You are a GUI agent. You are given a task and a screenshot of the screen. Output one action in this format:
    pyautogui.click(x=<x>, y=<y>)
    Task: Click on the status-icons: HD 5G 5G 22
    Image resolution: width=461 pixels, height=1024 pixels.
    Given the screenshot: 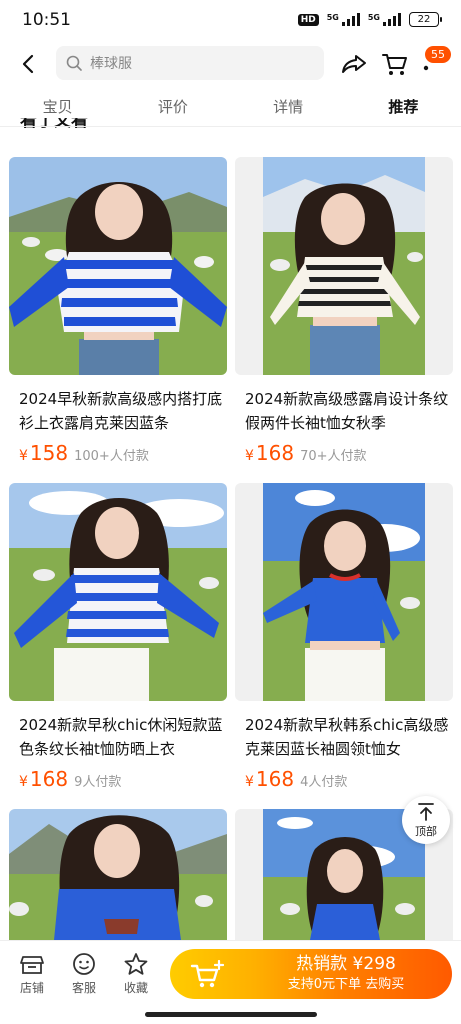 What is the action you would take?
    pyautogui.click(x=369, y=19)
    